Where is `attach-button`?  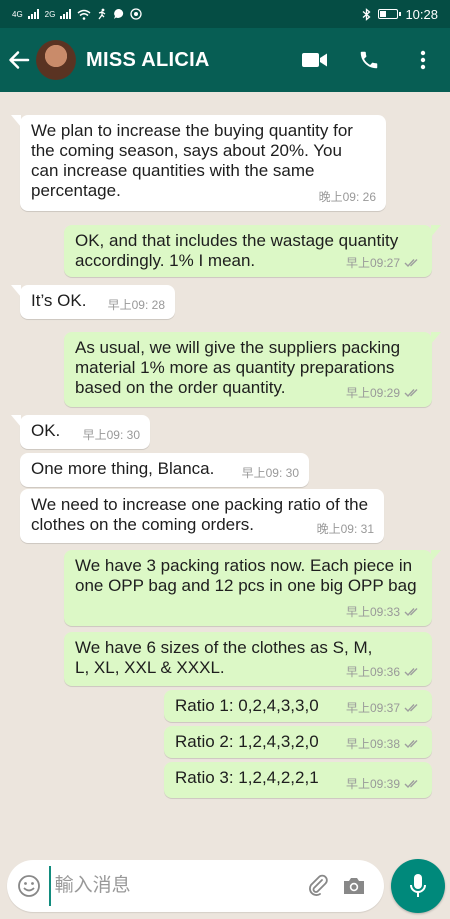
attach-button is located at coordinates (318, 886).